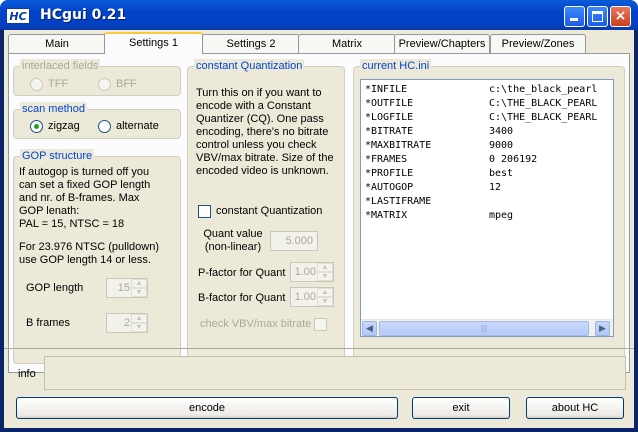 Image resolution: width=638 pixels, height=432 pixels. I want to click on cq-title: constant Quantization, so click(249, 66).